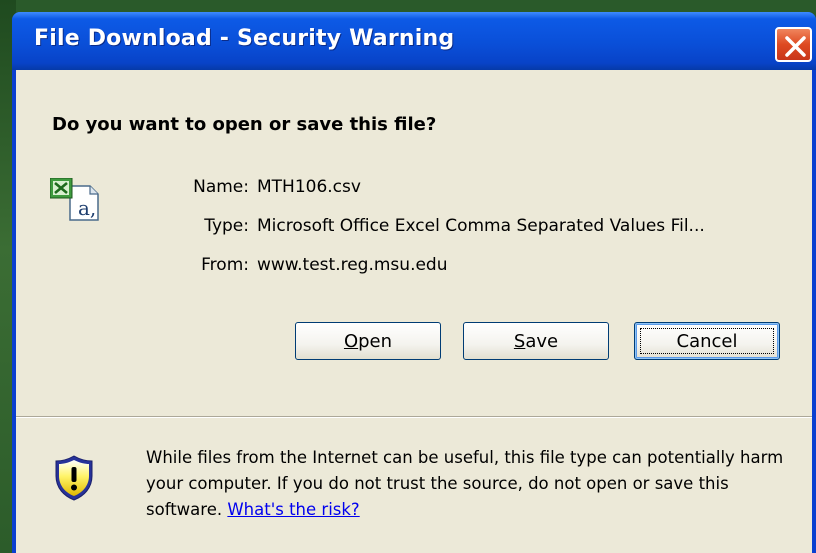 This screenshot has width=816, height=553. I want to click on file-type-label: Type:, so click(226, 226).